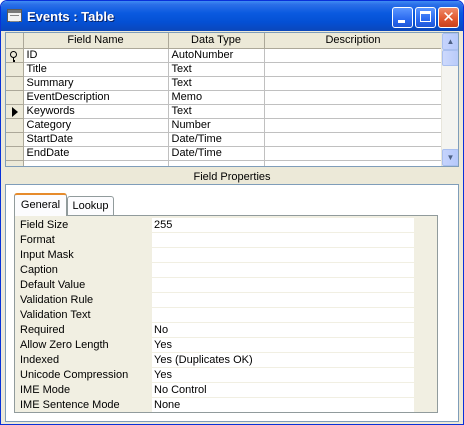  Describe the element at coordinates (96, 41) in the screenshot. I see `column-header-field-name: Field Name` at that location.